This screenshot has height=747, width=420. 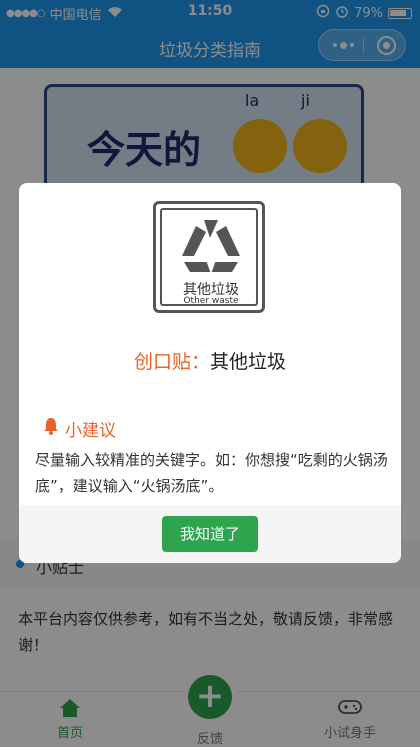 I want to click on suggestion-title: 小建议, so click(x=90, y=431).